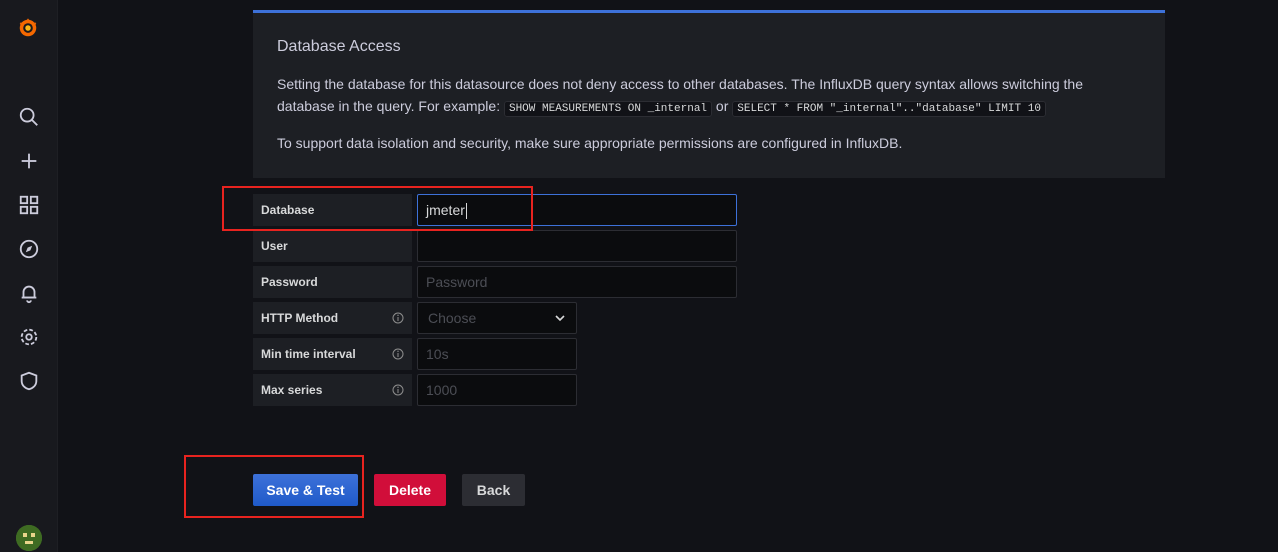  I want to click on http-method-label: HTTP Method, so click(332, 318).